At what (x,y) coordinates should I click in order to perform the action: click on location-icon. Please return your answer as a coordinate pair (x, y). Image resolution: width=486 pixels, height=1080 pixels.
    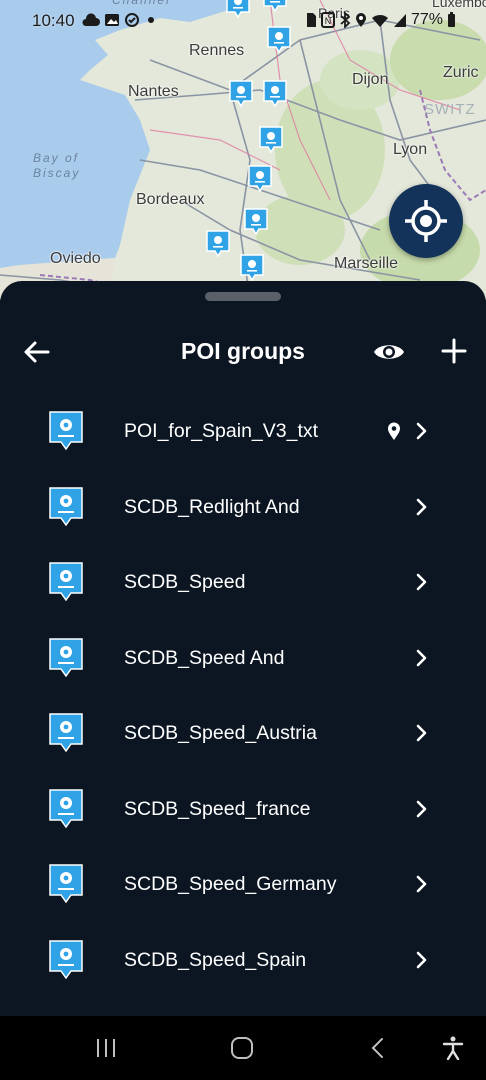
    Looking at the image, I should click on (360, 20).